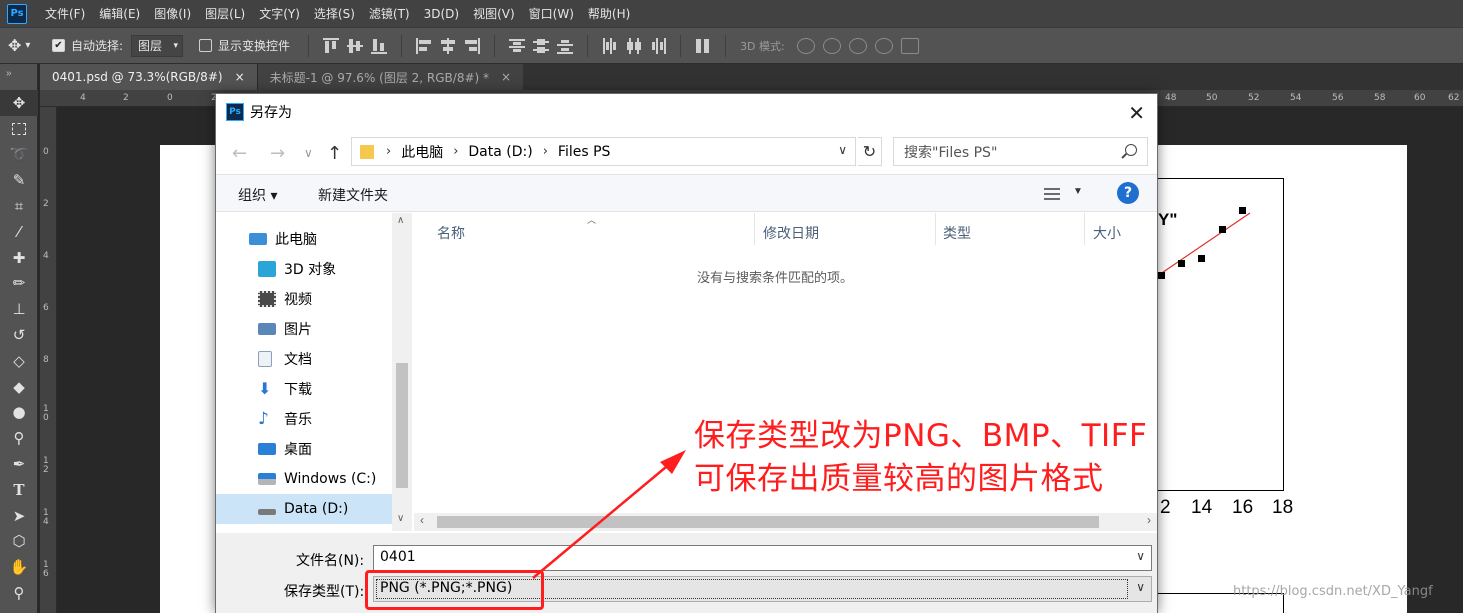 This screenshot has height=613, width=1463. Describe the element at coordinates (304, 419) in the screenshot. I see `nav-item-music: ♪ 音乐` at that location.